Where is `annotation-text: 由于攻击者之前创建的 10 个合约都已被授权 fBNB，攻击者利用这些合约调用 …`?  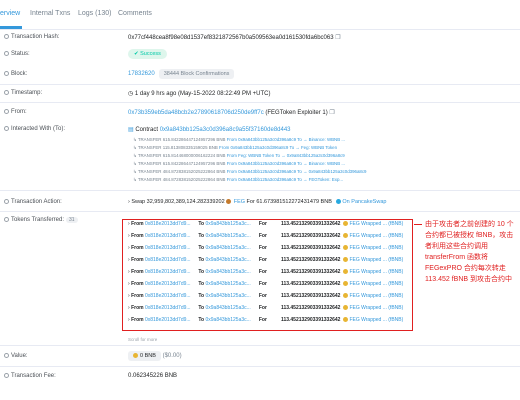
annotation-text: 由于攻击者之前创建的 10 个合约都已被授权 fBNB，攻击者利用这些合约调用 … is located at coordinates (469, 252).